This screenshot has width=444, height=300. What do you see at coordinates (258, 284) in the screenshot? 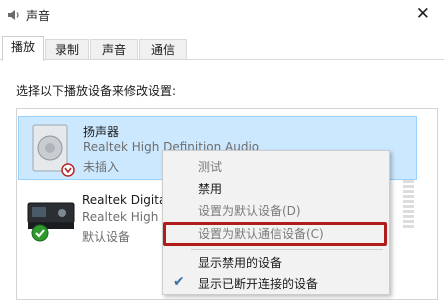
I see `menu-item-label: 显示已断开连接的设备` at bounding box center [258, 284].